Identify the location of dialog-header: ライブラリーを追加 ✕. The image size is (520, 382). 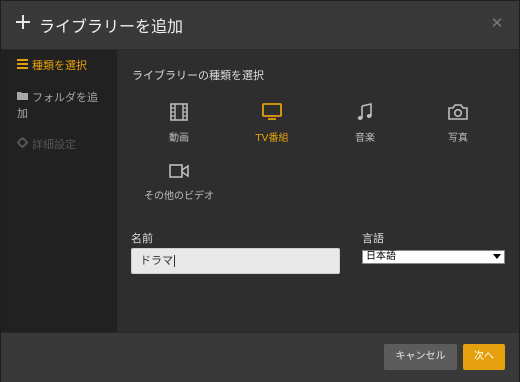
(260, 25).